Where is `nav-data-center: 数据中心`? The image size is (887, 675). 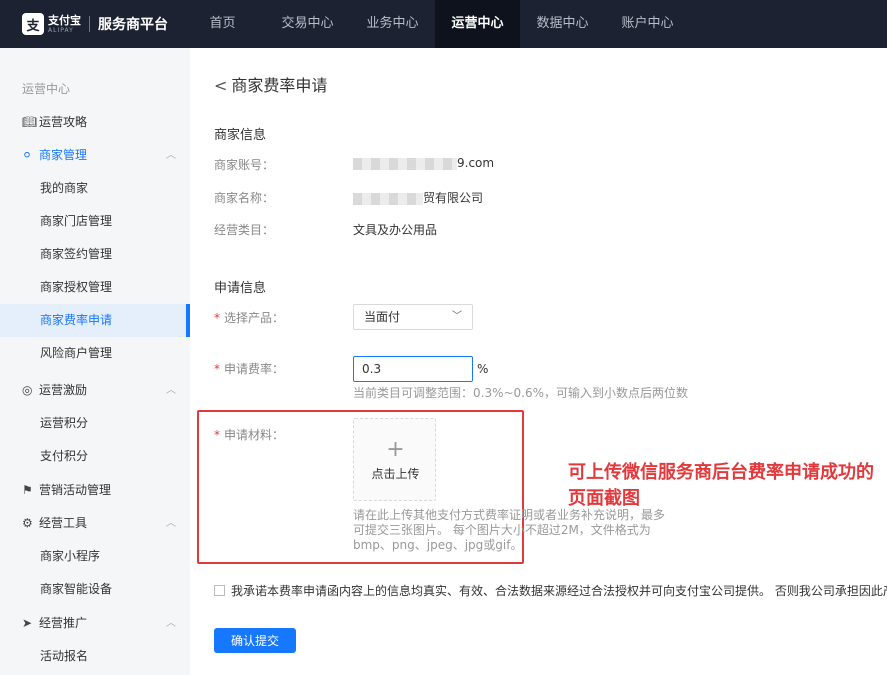
nav-data-center: 数据中心 is located at coordinates (562, 24).